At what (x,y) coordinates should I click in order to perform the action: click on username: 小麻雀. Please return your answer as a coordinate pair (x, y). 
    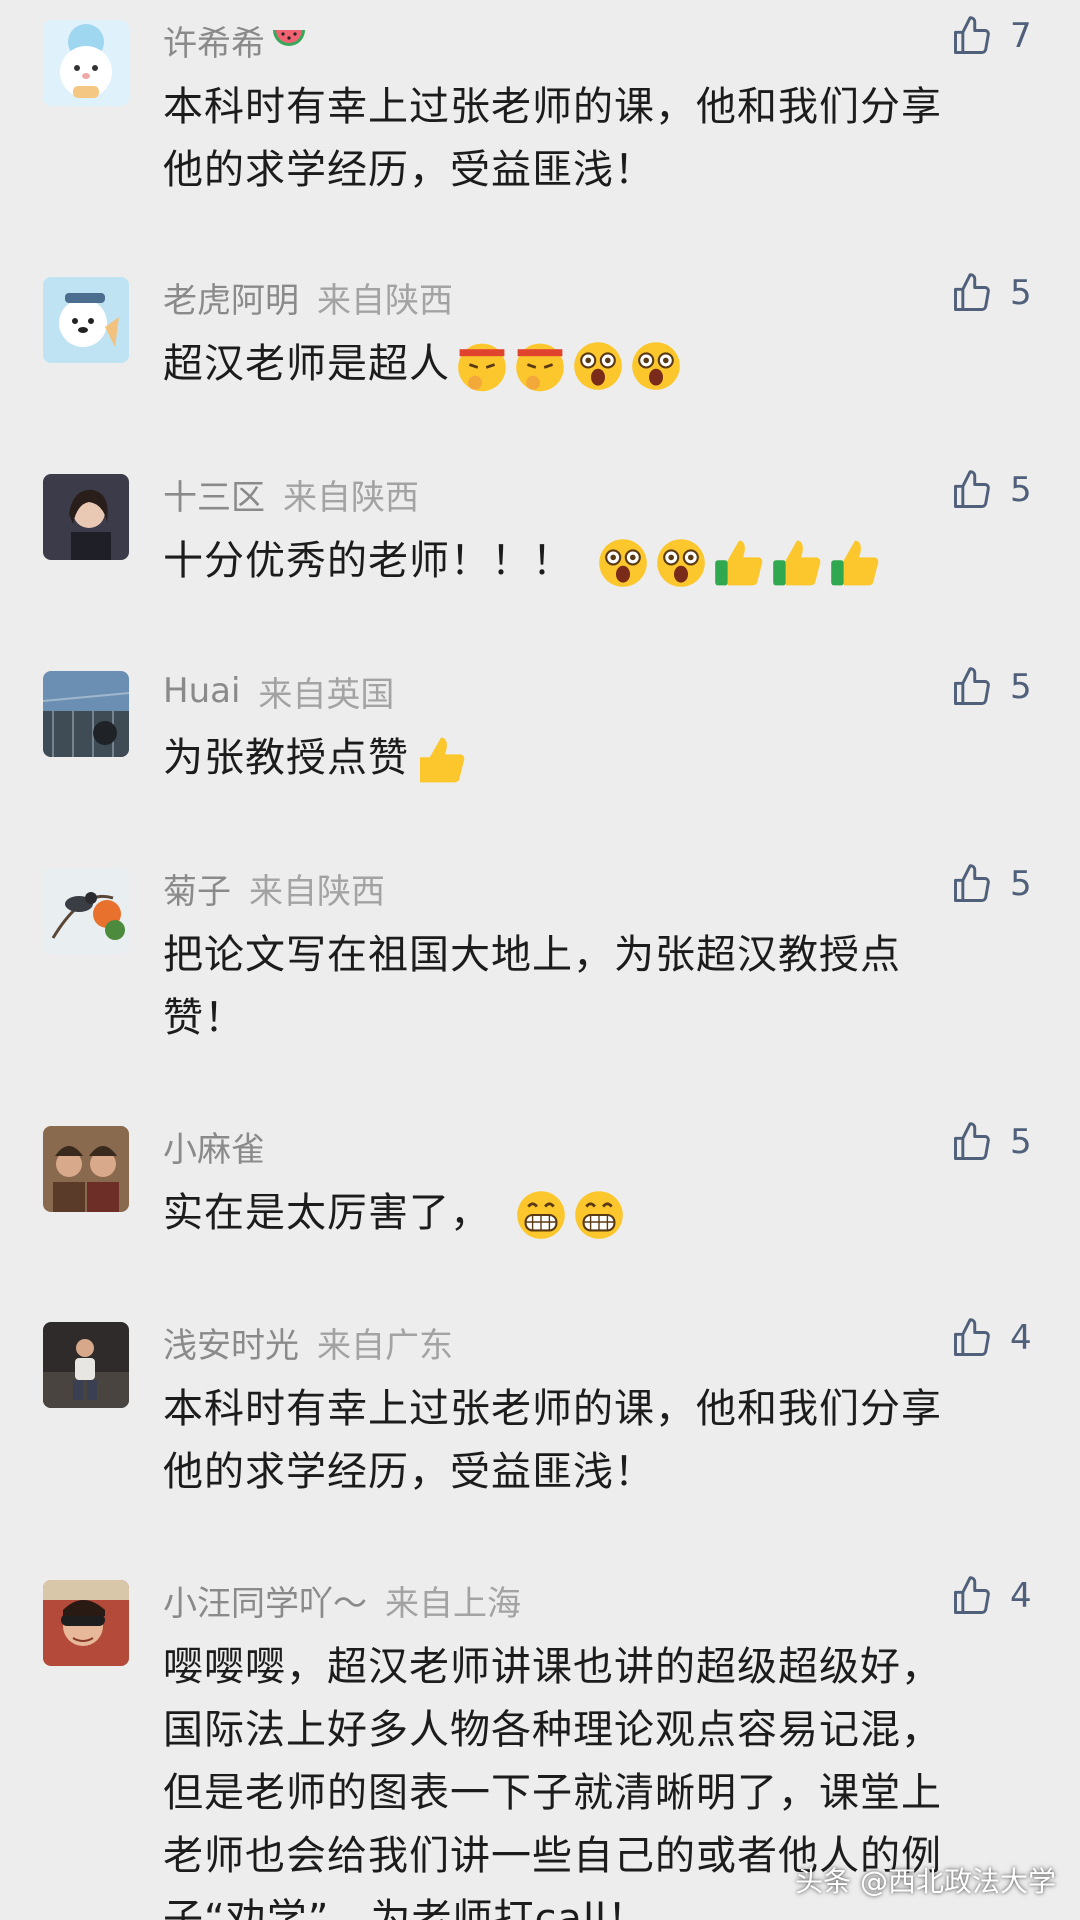
    Looking at the image, I should click on (214, 1146).